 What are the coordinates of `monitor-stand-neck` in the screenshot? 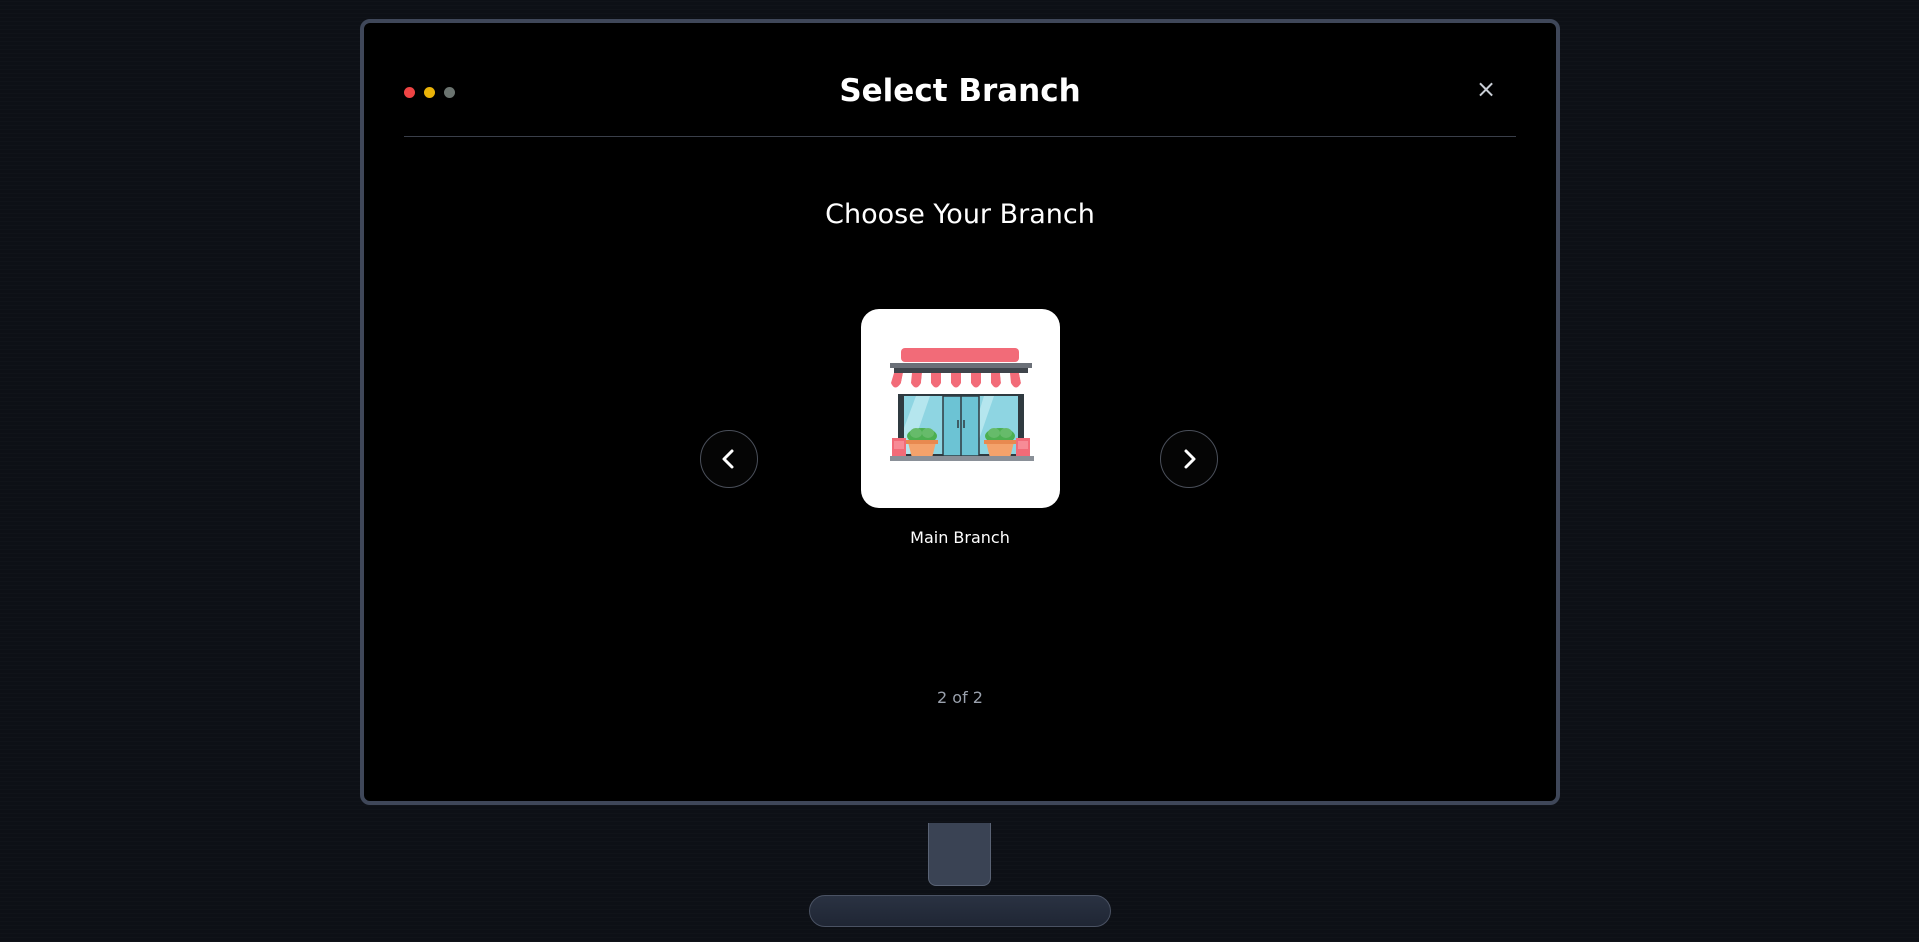 It's located at (959, 854).